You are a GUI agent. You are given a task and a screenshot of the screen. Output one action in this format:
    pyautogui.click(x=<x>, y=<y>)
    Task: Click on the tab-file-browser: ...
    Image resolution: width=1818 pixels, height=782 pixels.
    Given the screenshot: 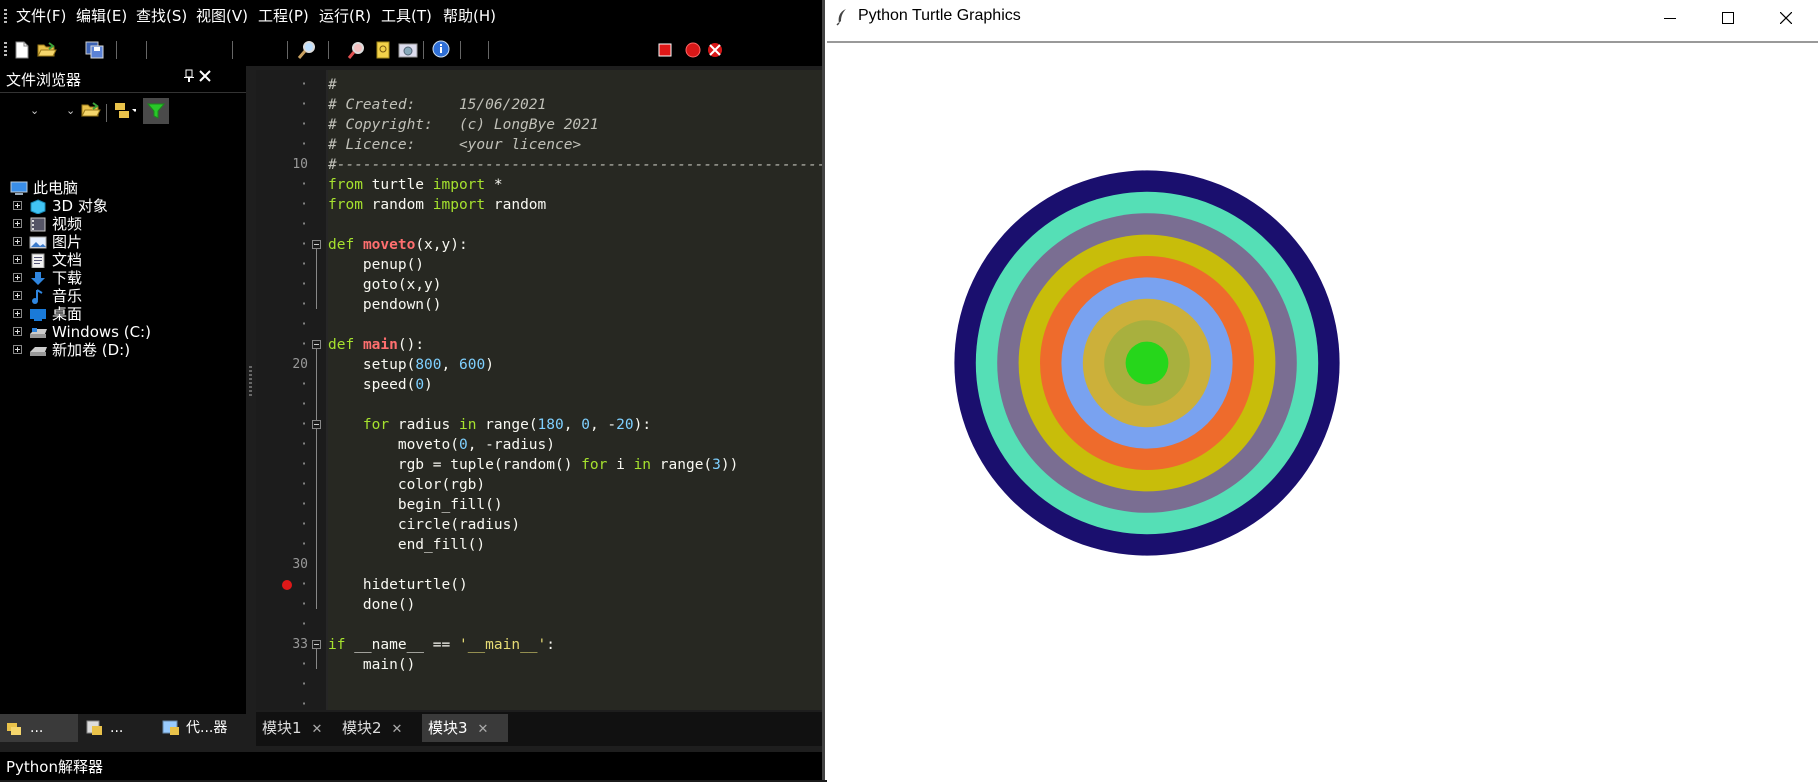 What is the action you would take?
    pyautogui.click(x=39, y=728)
    